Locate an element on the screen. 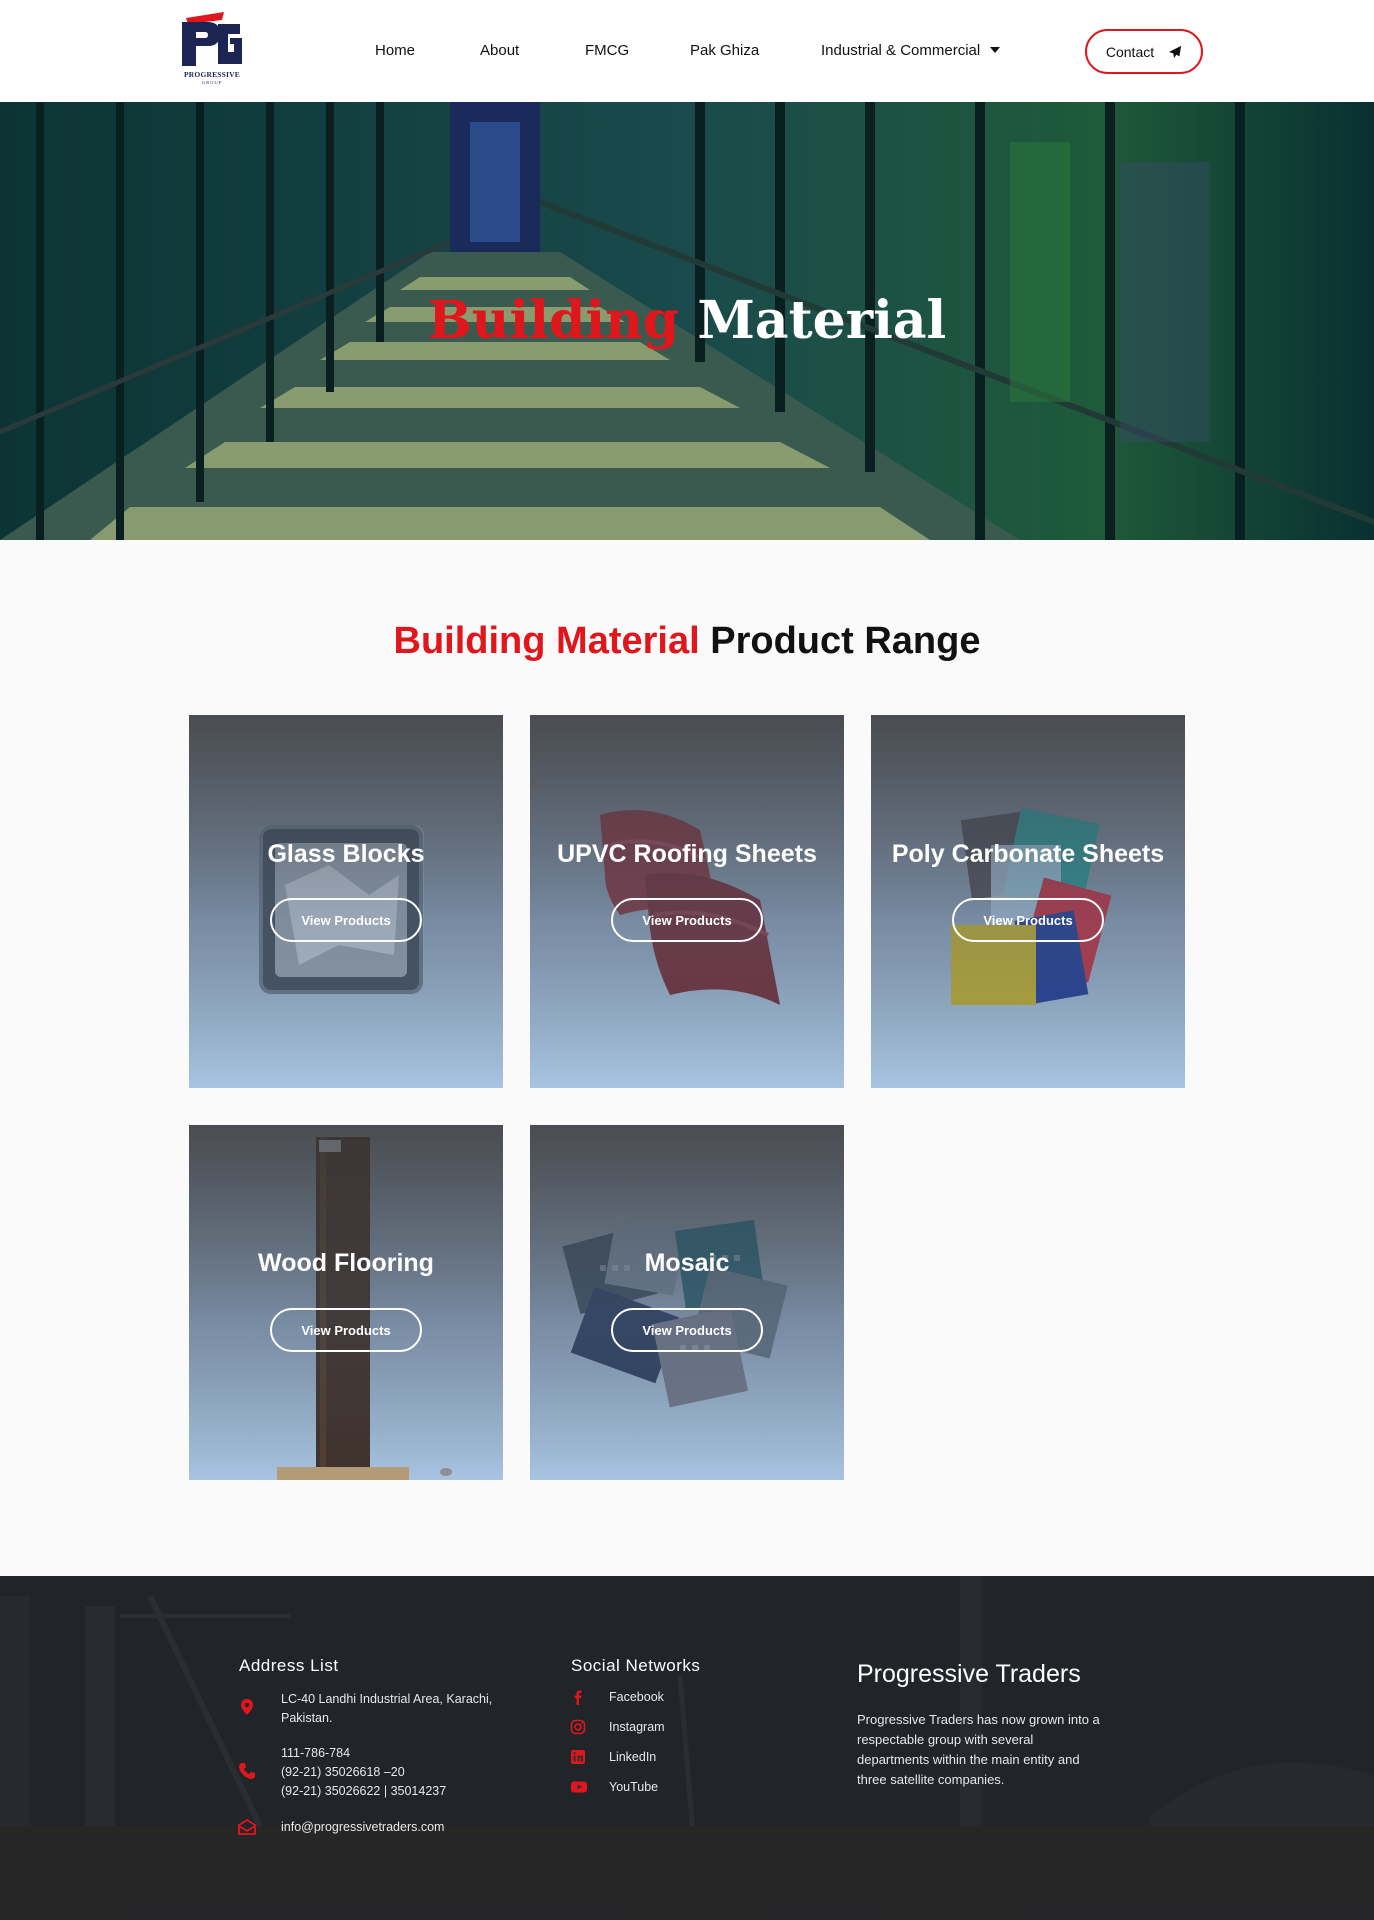  card-title: UPVC Roofing Sheets is located at coordinates (687, 854).